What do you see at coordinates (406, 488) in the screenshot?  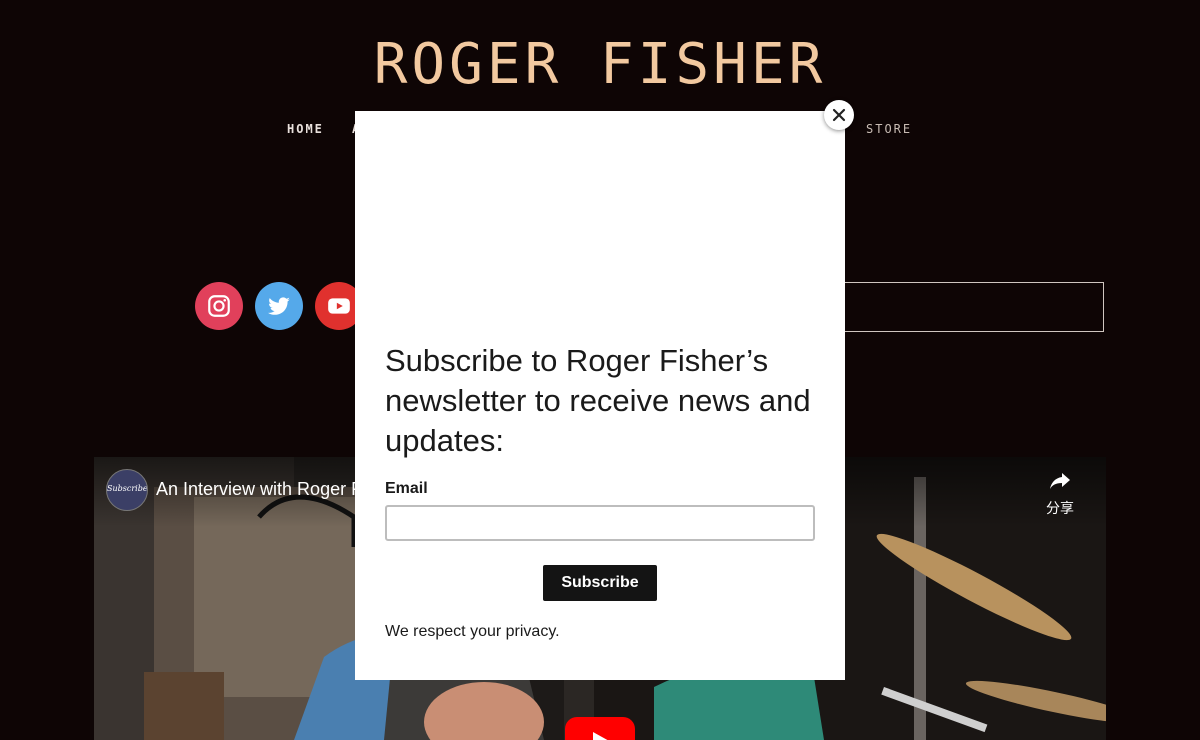 I see `email-label: Email` at bounding box center [406, 488].